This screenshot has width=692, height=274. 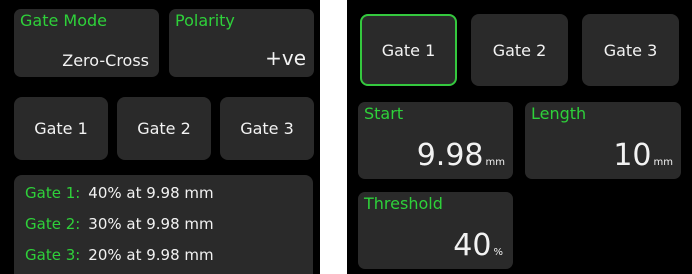 What do you see at coordinates (603, 140) in the screenshot?
I see `length-tile: Length 10 mm` at bounding box center [603, 140].